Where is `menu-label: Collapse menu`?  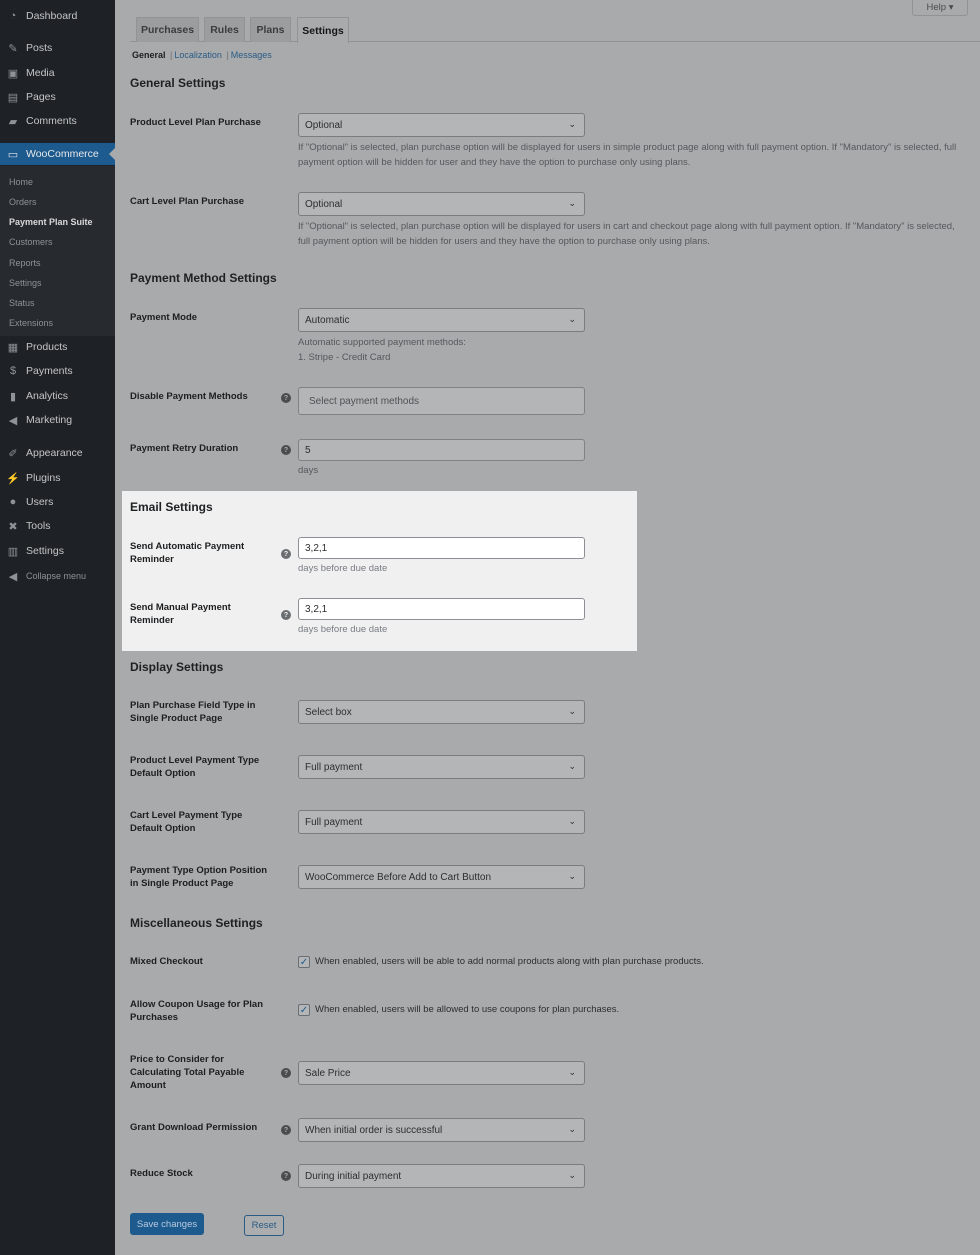
menu-label: Collapse menu is located at coordinates (56, 576).